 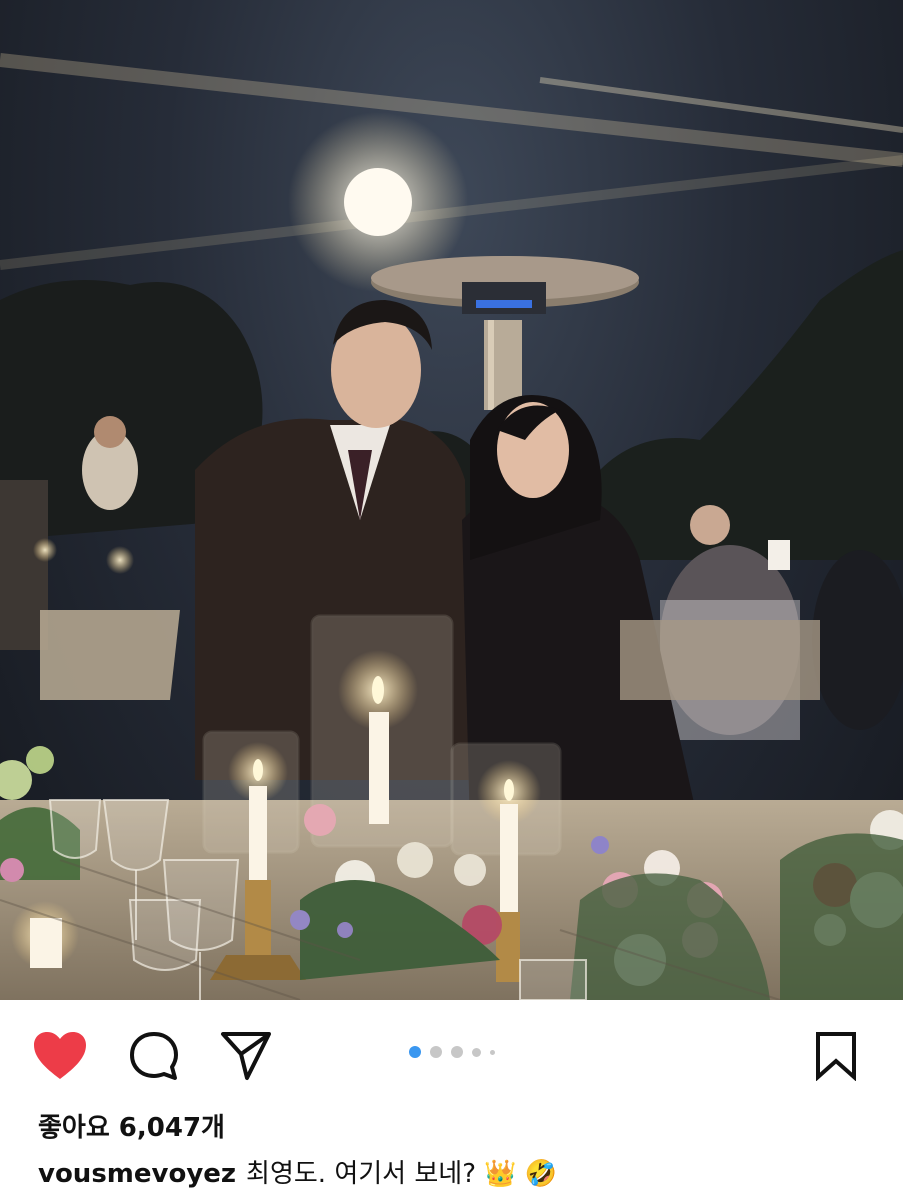 I want to click on post-caption: vousmevoyez 최영도. 여기서 보네? 👑 🤣, so click(x=297, y=1174).